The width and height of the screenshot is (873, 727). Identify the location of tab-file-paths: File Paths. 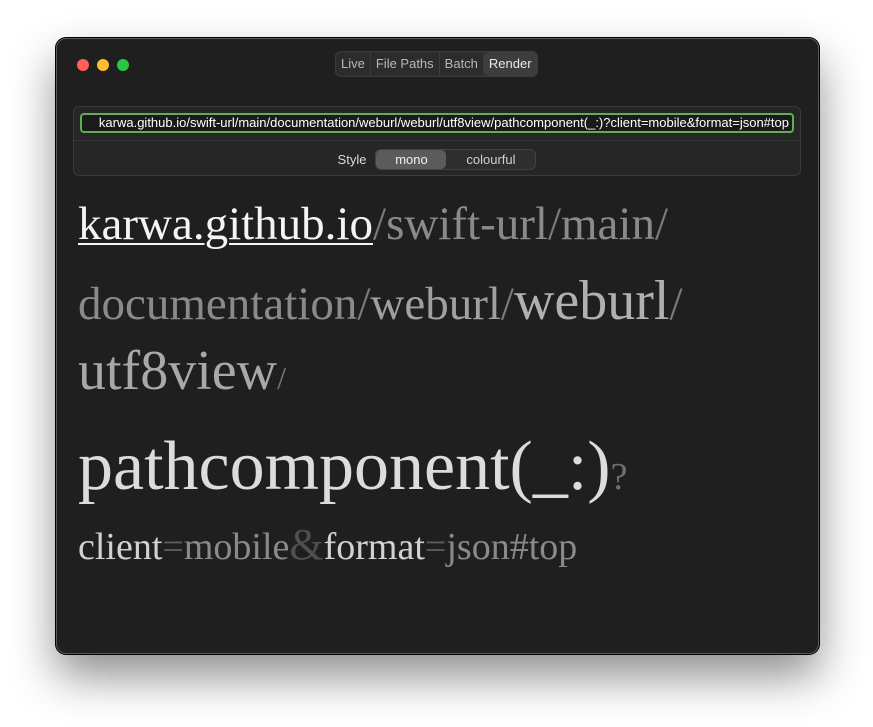
(405, 64).